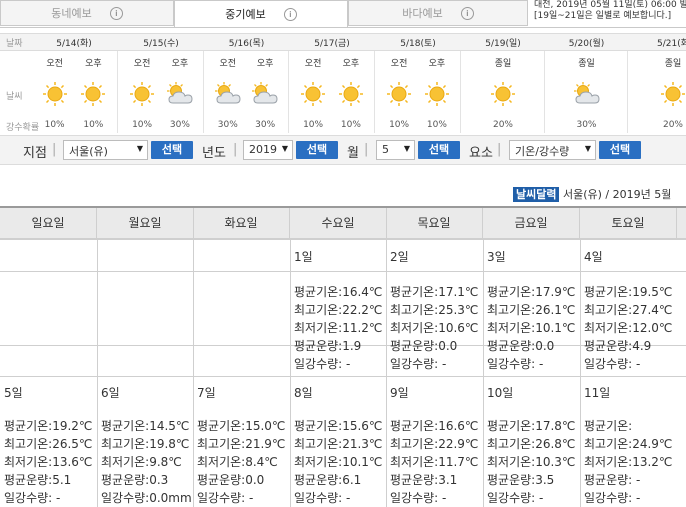  Describe the element at coordinates (338, 292) in the screenshot. I see `stat-avg: 평균기온:16.4℃` at that location.